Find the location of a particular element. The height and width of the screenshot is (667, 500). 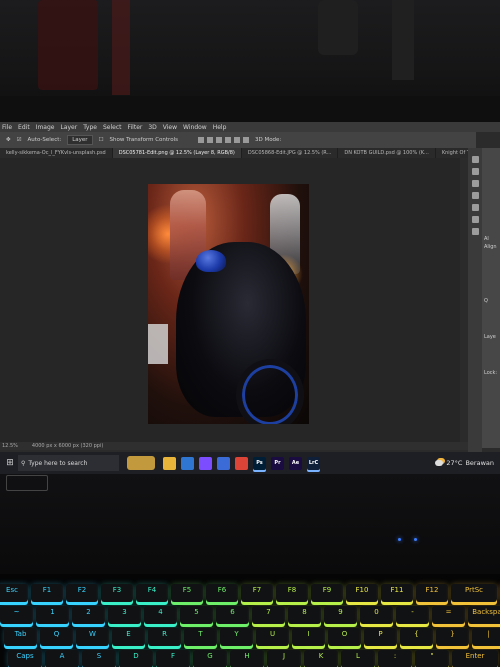

history-icon is located at coordinates (475, 183).